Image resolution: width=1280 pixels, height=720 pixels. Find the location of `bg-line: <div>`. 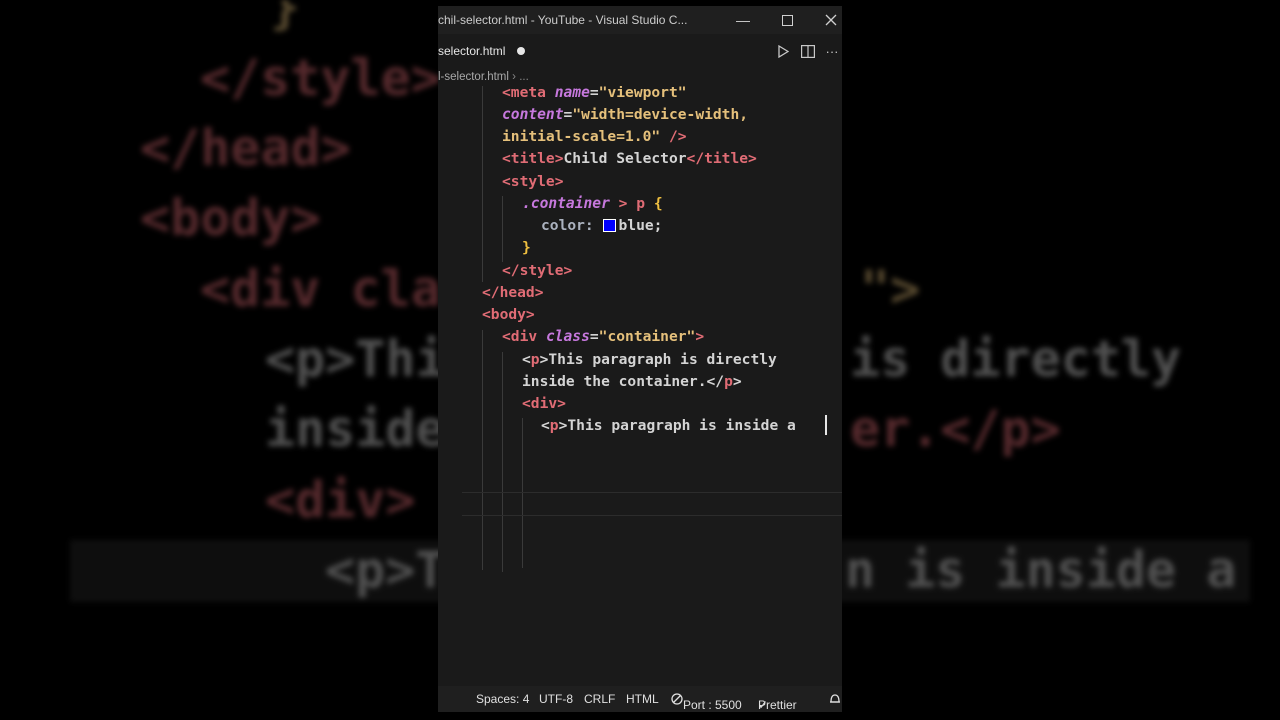

bg-line: <div> is located at coordinates (340, 500).